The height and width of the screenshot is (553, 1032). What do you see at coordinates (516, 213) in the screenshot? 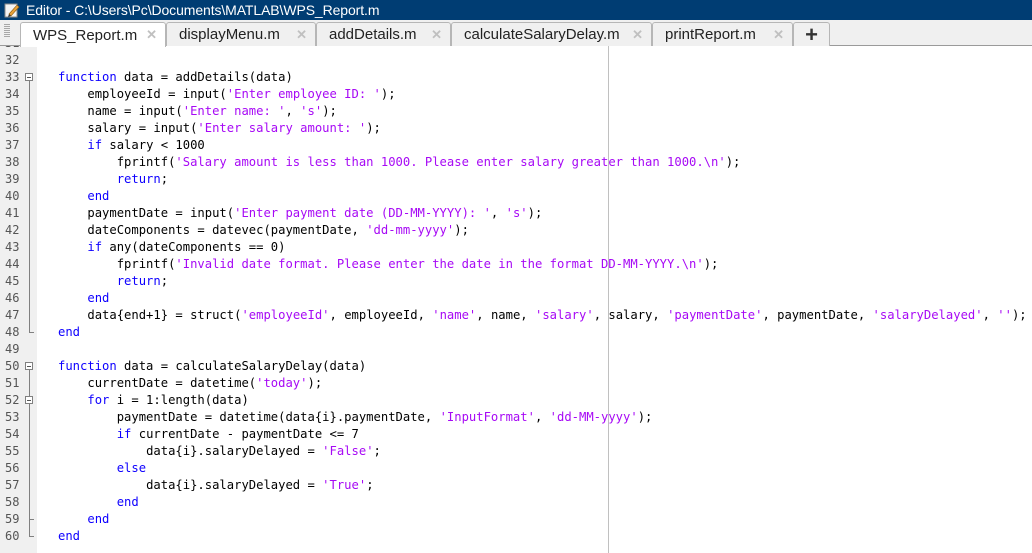
I see `string-token: 's'` at bounding box center [516, 213].